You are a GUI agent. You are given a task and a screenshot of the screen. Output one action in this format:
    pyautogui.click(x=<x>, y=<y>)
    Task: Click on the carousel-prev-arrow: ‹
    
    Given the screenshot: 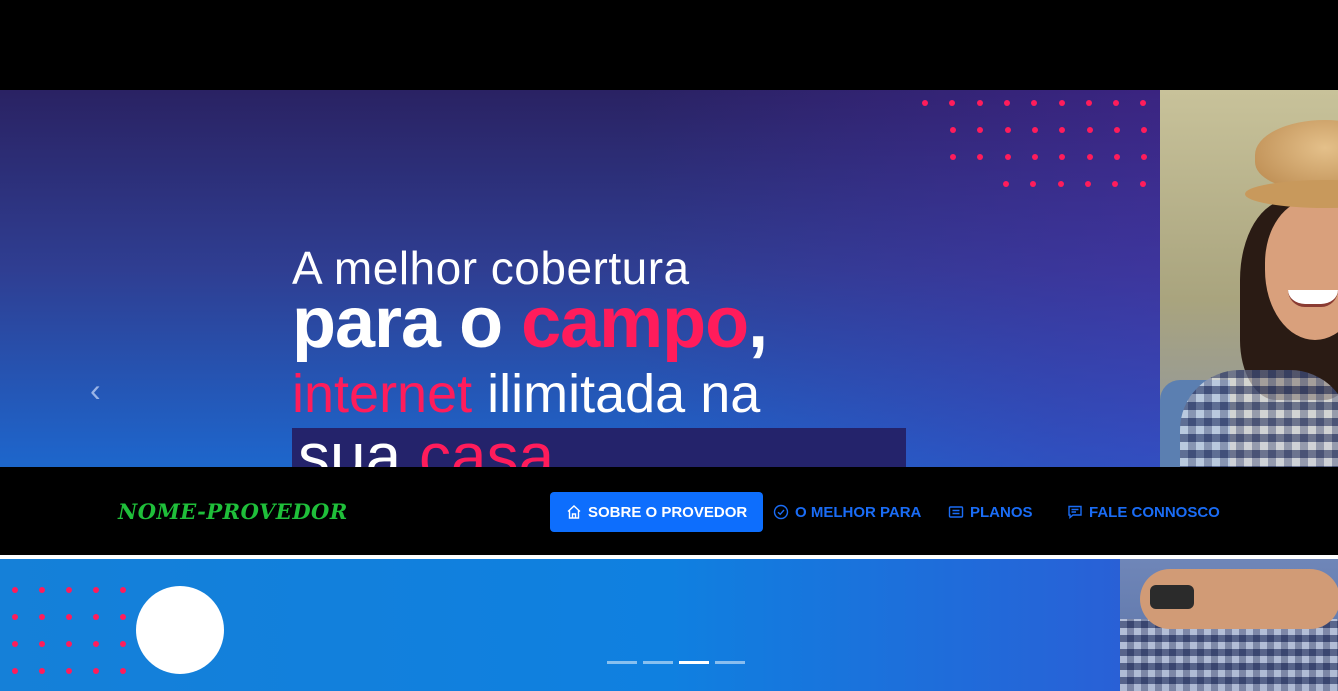 What is the action you would take?
    pyautogui.click(x=99, y=390)
    